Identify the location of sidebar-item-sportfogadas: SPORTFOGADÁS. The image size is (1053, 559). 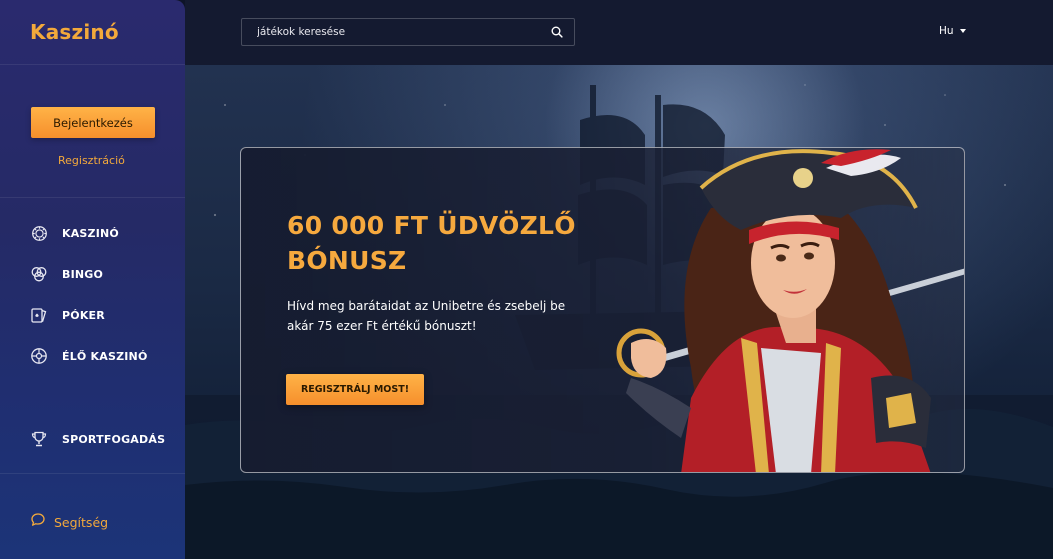
(97, 439).